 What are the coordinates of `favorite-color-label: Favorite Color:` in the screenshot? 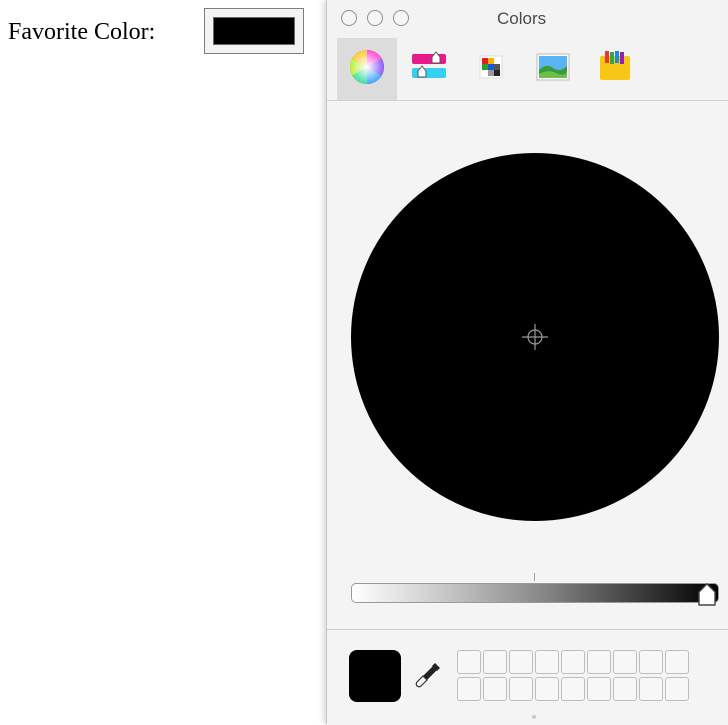 It's located at (82, 32).